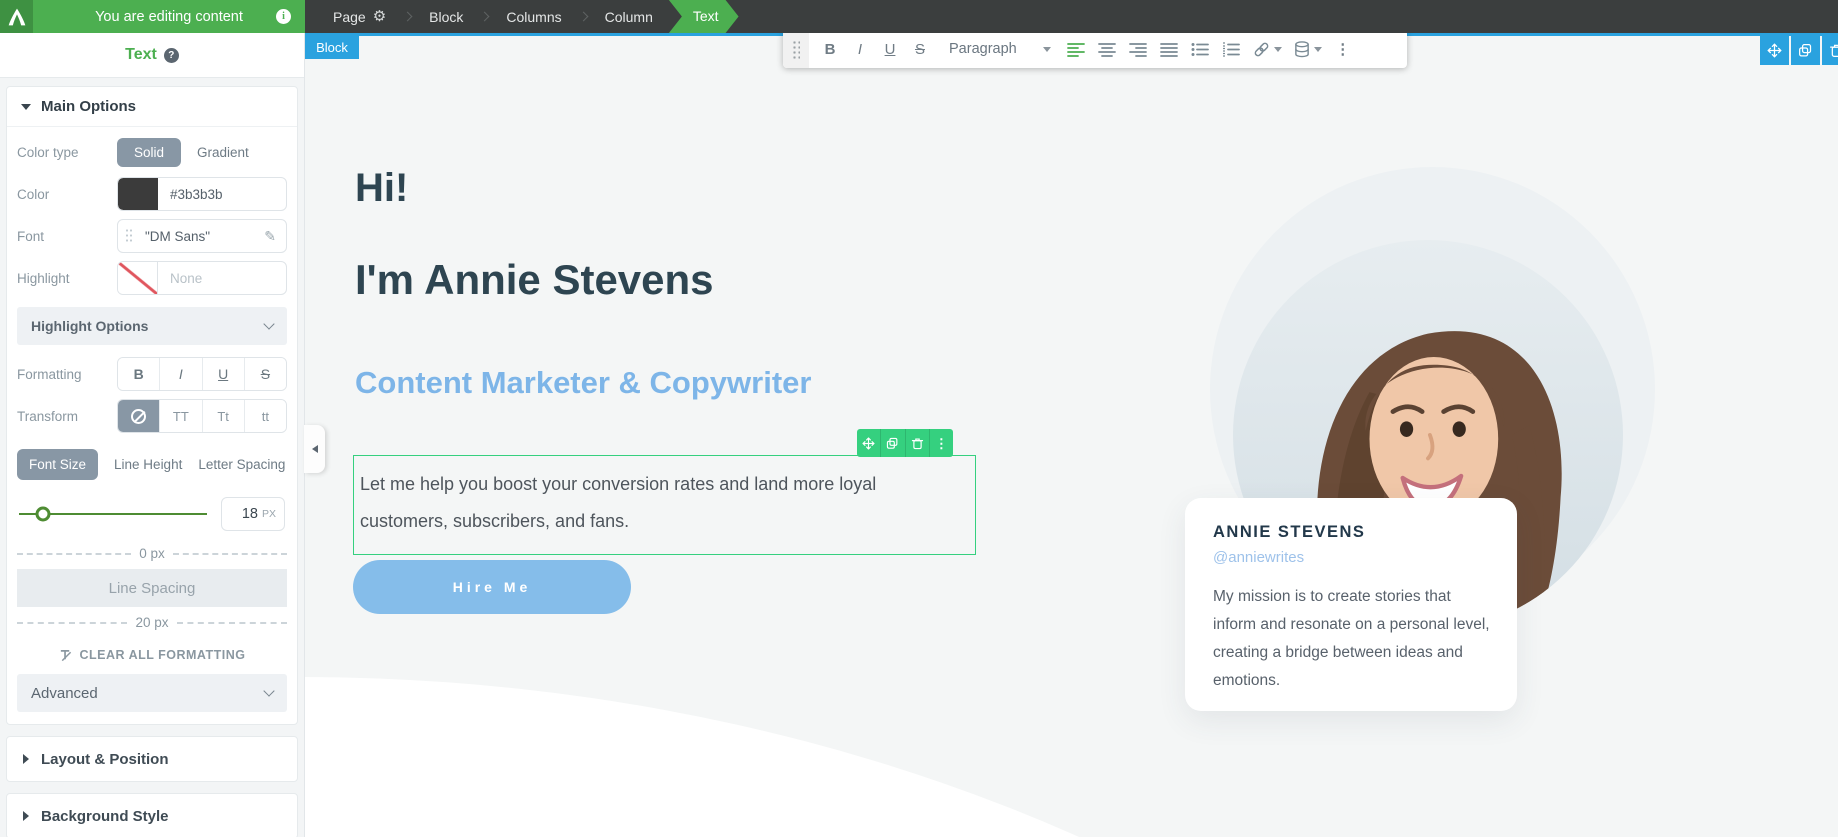  I want to click on role-heading: Content Marketer & Copywriter, so click(583, 383).